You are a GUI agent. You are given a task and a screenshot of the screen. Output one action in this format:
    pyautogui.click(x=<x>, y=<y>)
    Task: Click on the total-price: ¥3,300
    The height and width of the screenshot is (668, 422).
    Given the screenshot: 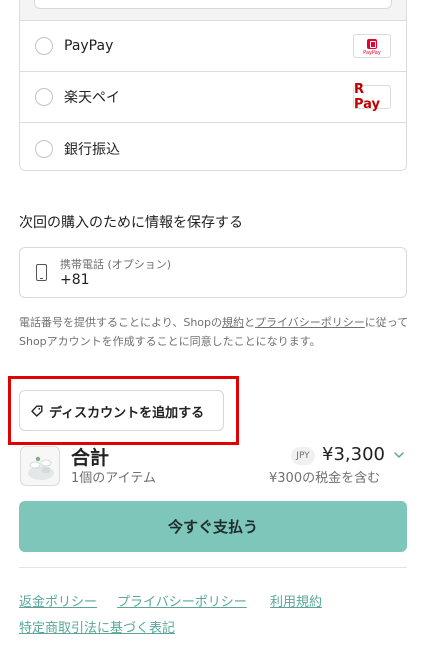 What is the action you would take?
    pyautogui.click(x=353, y=454)
    